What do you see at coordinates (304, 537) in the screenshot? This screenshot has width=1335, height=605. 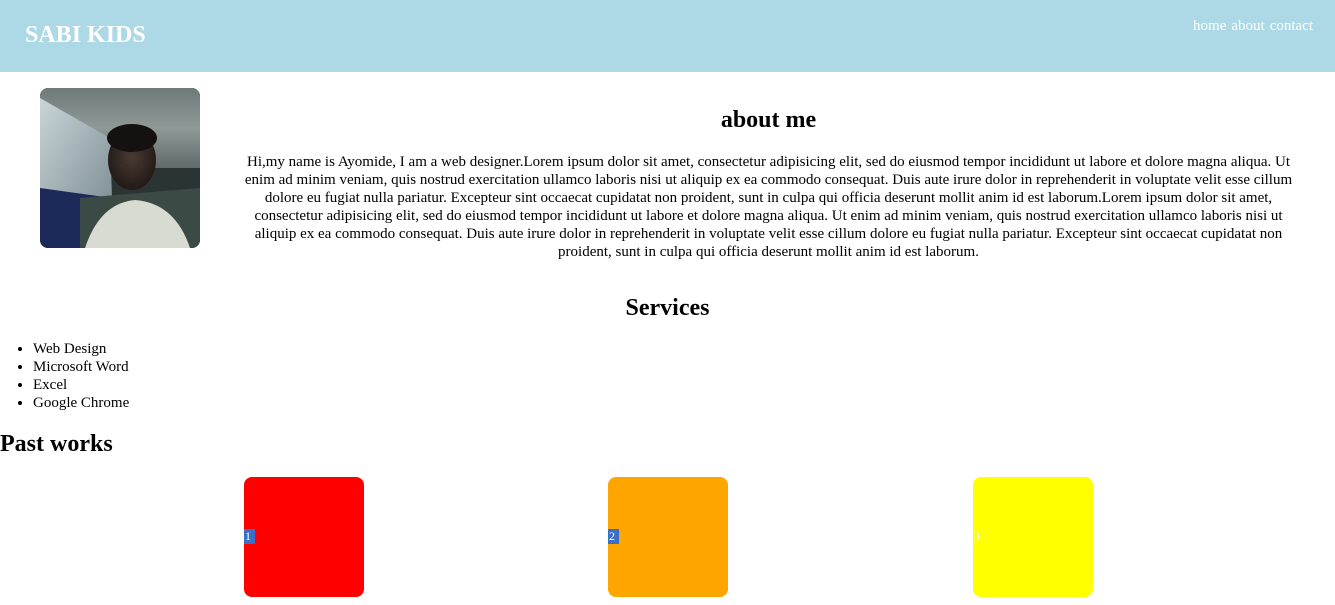 I see `work-tile-1: 1` at bounding box center [304, 537].